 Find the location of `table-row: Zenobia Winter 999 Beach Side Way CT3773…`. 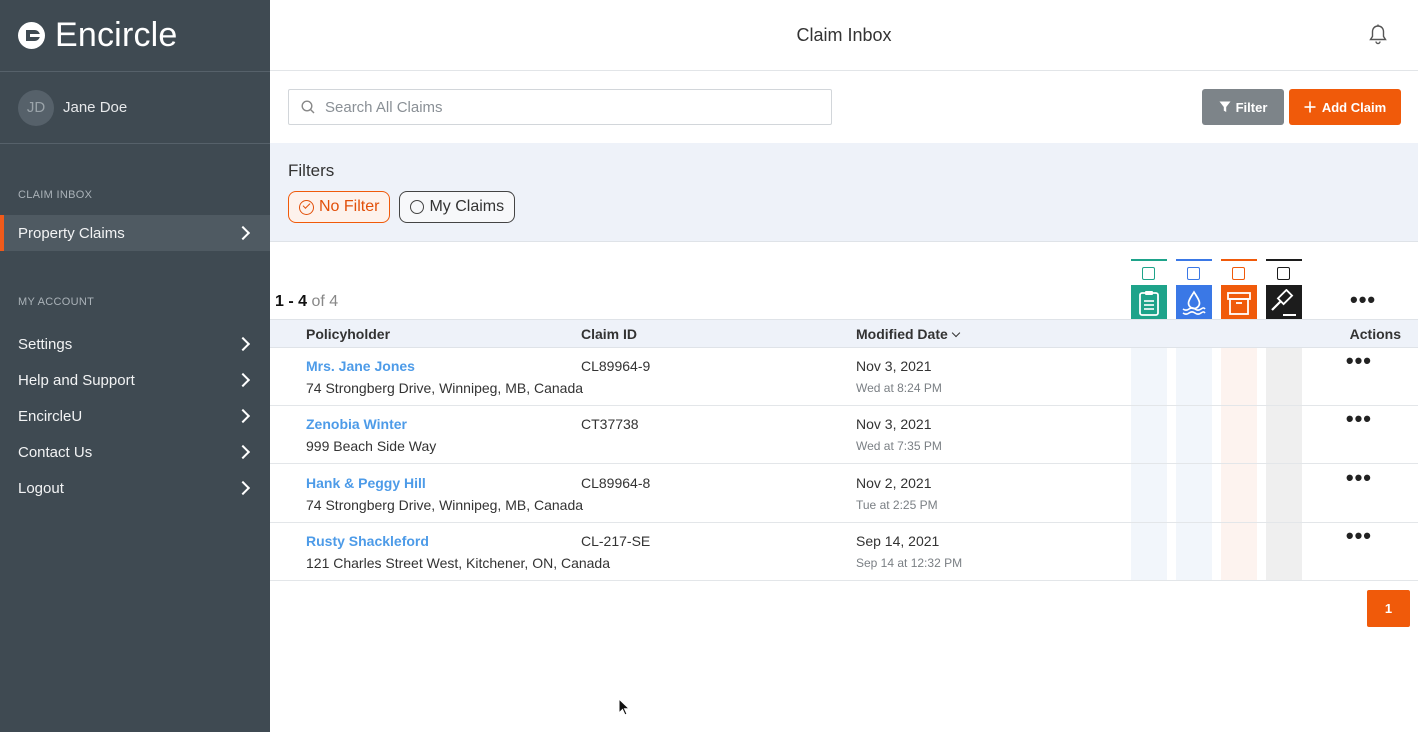

table-row: Zenobia Winter 999 Beach Side Way CT3773… is located at coordinates (844, 435).